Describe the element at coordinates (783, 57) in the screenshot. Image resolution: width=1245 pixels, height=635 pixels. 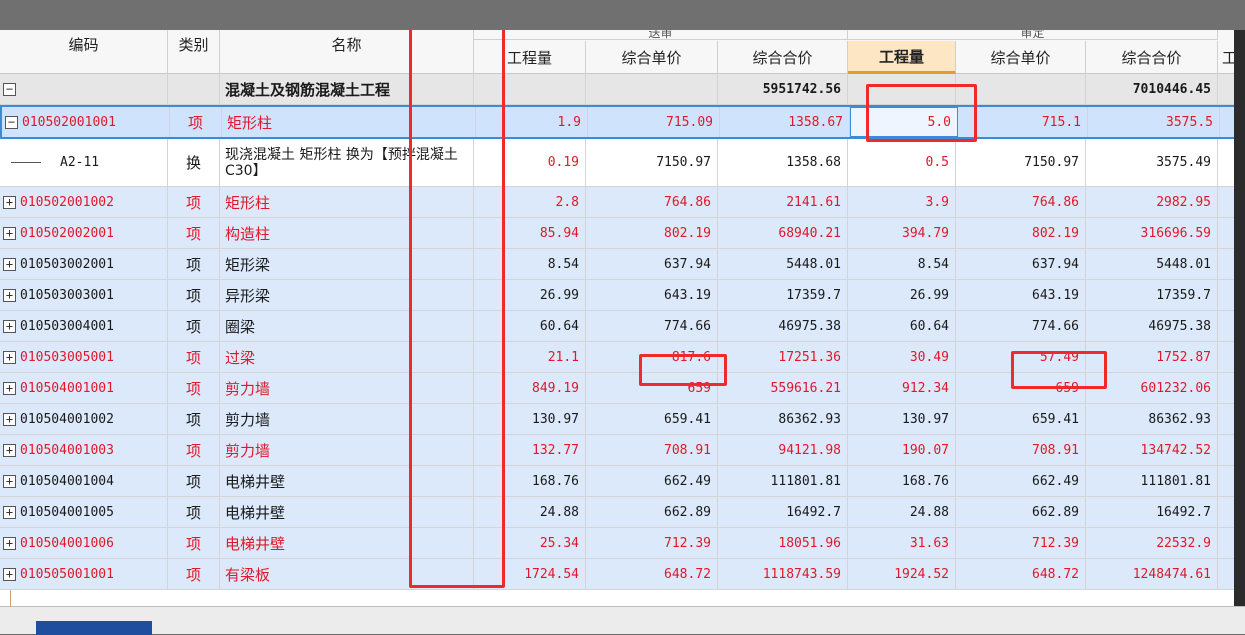
I see `header-submitted-total: 综合合价` at that location.